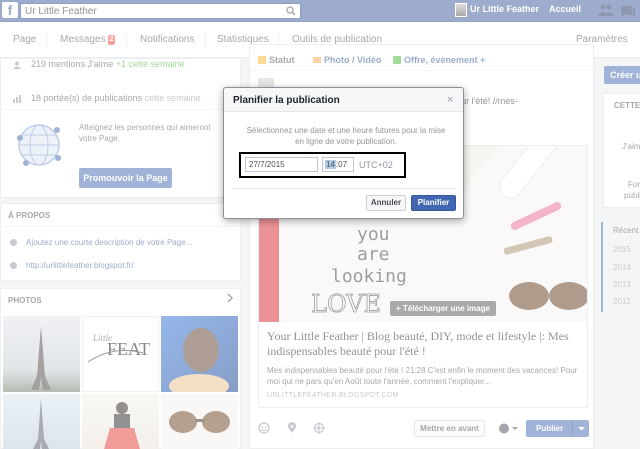 The image size is (640, 449). I want to click on dialog-header: Planifier la publication ×, so click(343, 100).